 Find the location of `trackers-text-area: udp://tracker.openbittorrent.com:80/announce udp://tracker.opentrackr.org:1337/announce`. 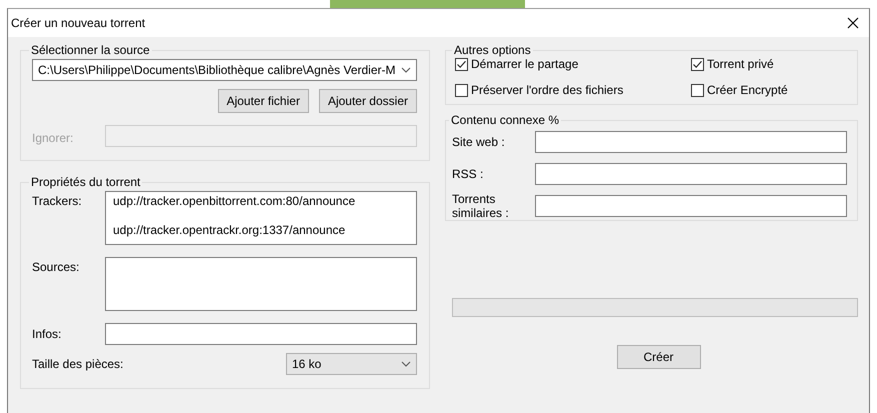

trackers-text-area: udp://tracker.openbittorrent.com:80/announce udp://tracker.opentrackr.org:1337/announce is located at coordinates (261, 218).